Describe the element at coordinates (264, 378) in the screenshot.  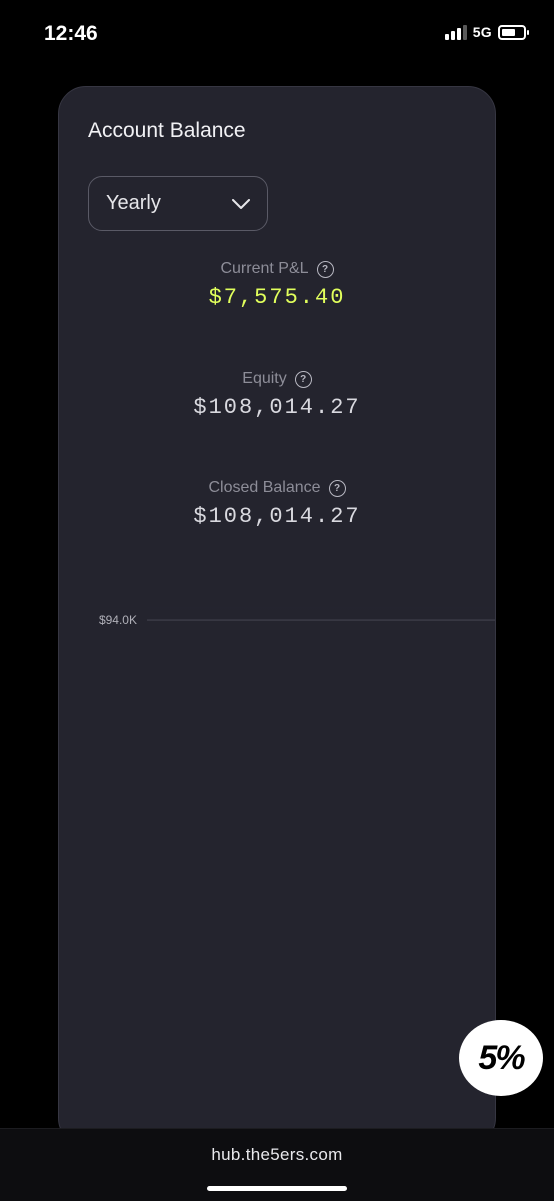
I see `stat-label: Equity` at that location.